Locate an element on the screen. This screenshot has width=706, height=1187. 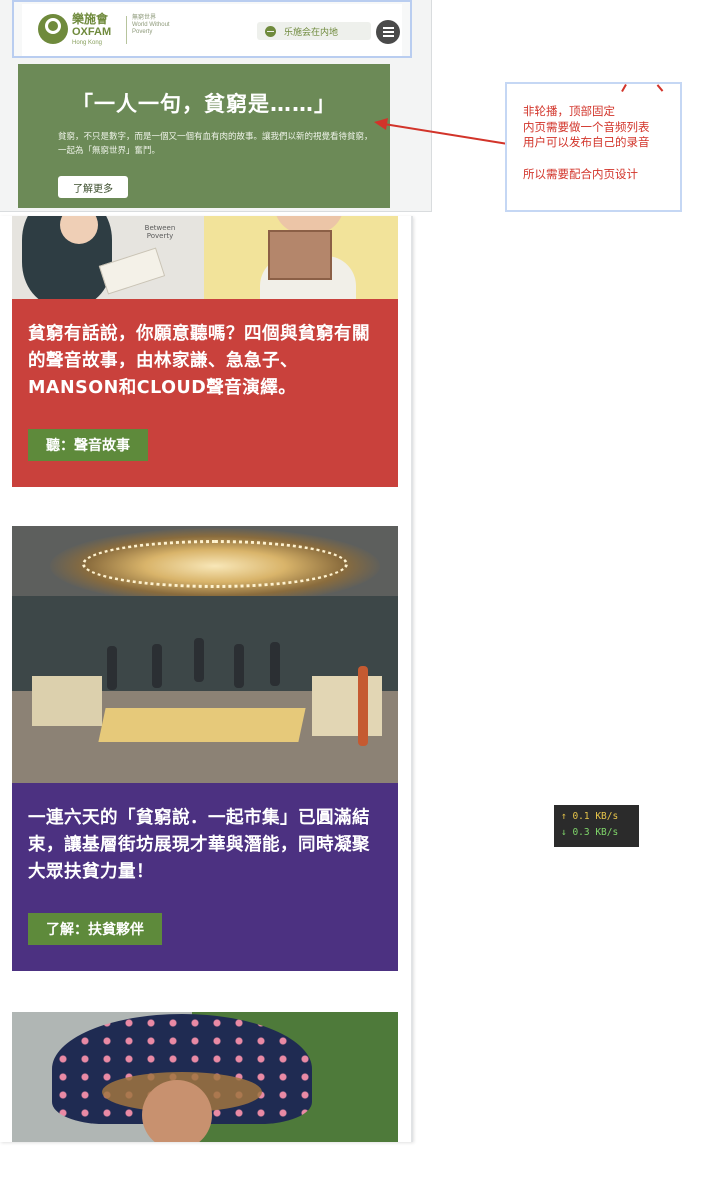
region-label: 乐施会在内地 is located at coordinates (311, 32).